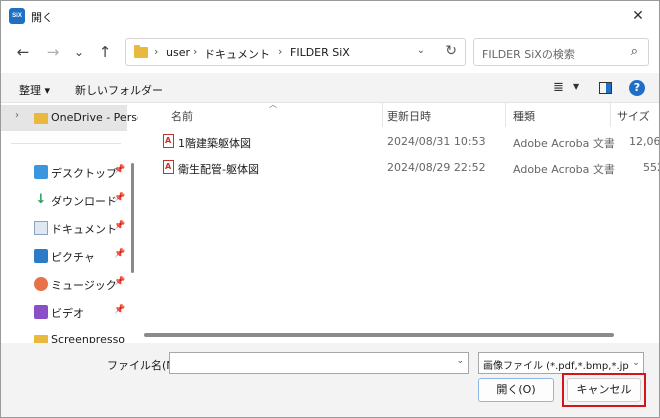  What do you see at coordinates (237, 54) in the screenshot?
I see `breadcrumb-documents: ドキュメント` at bounding box center [237, 54].